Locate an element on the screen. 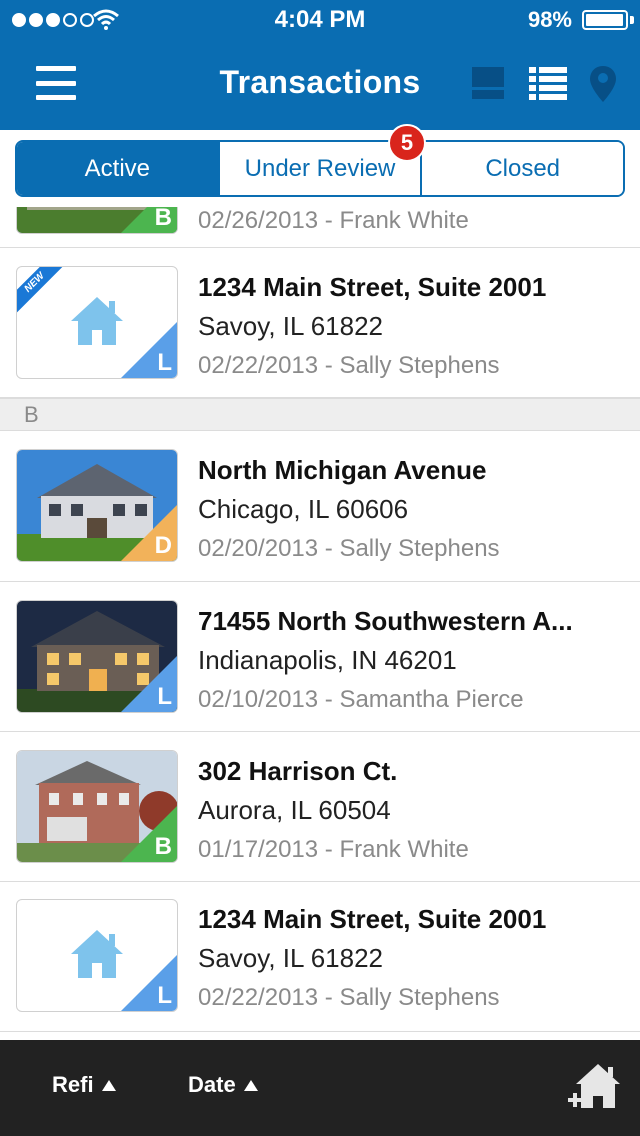  sort-refi-label: Refi is located at coordinates (73, 1084).